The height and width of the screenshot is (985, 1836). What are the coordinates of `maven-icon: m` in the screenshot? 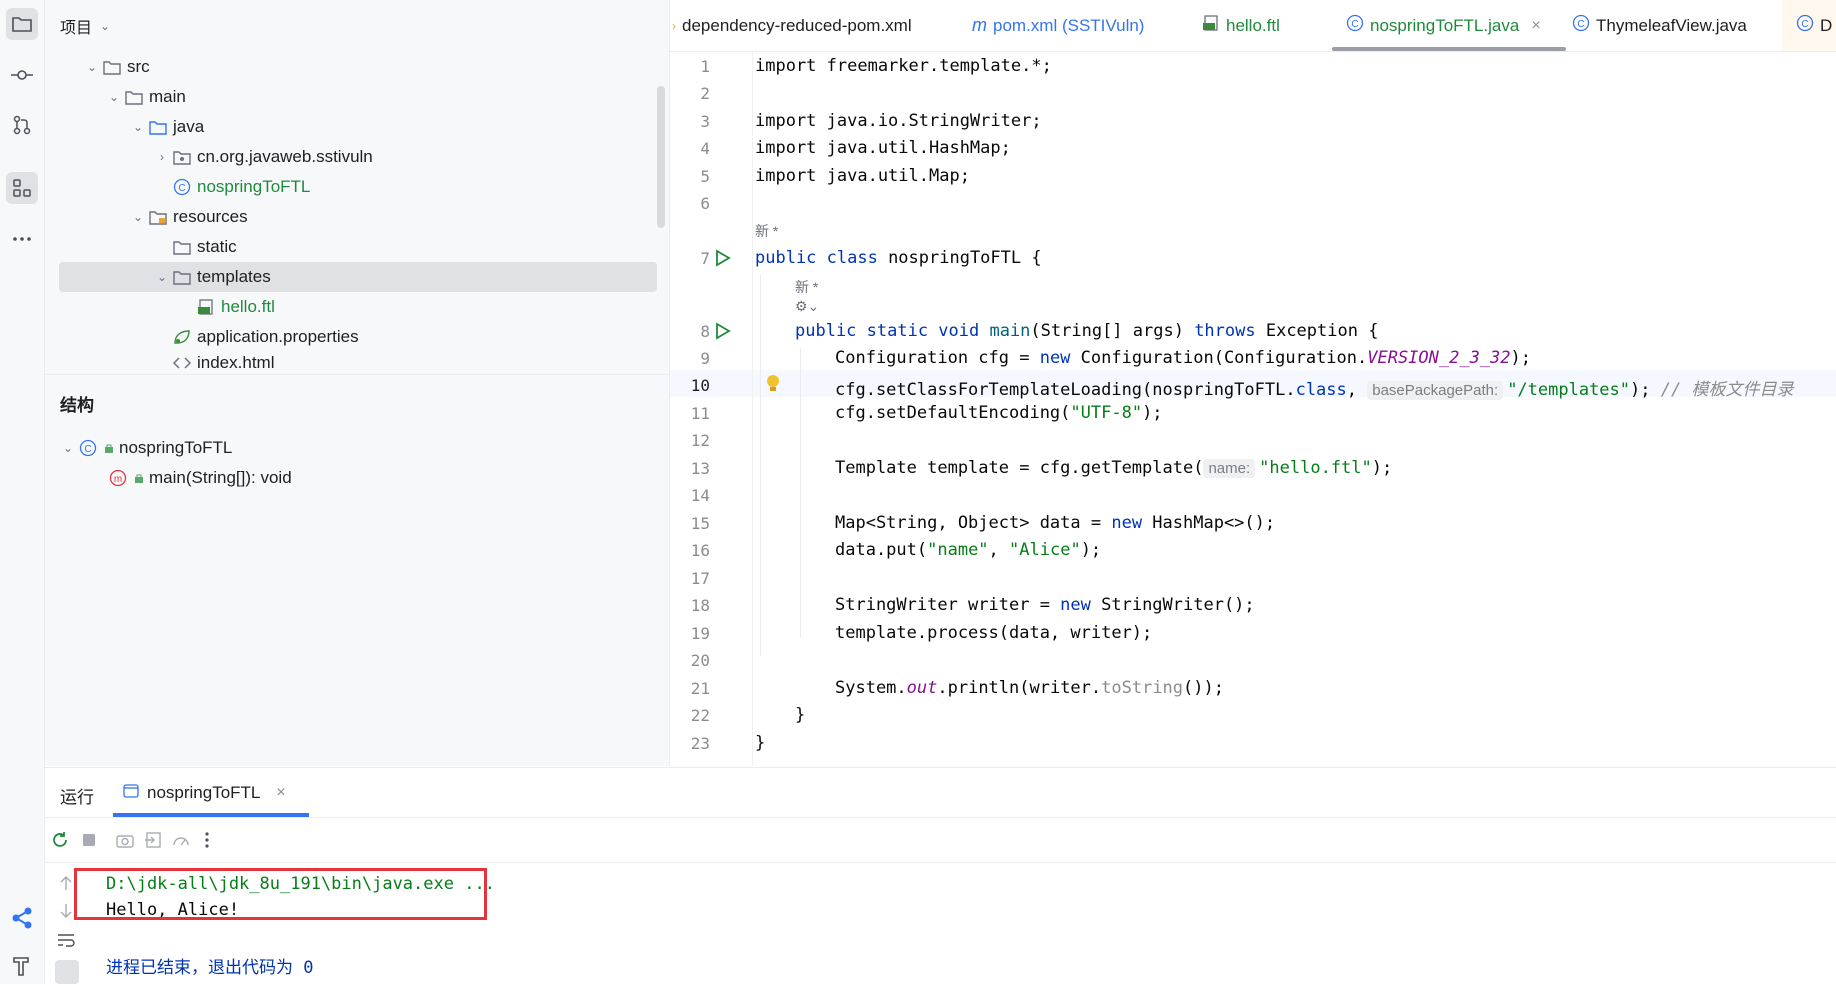 It's located at (979, 25).